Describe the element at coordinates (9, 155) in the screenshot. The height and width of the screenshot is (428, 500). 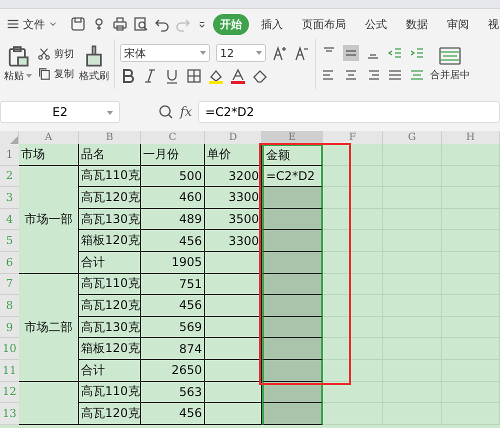
I see `row-header: 1` at that location.